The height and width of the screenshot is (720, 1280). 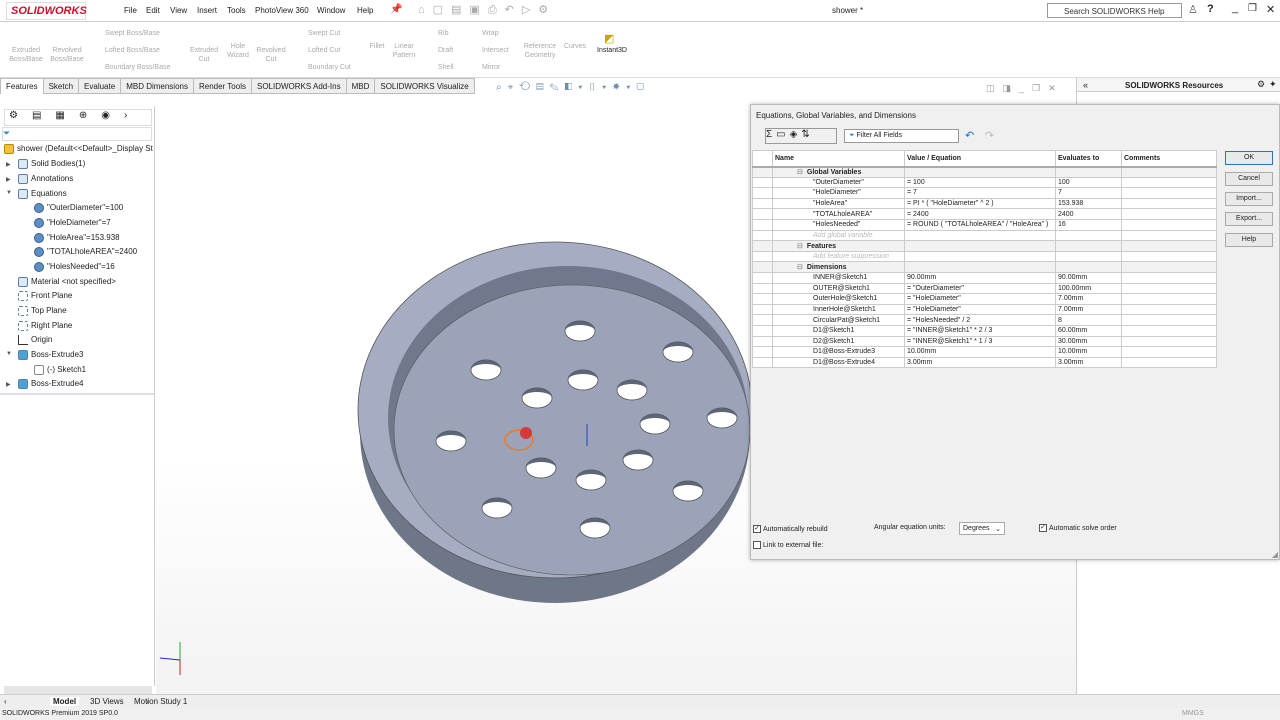 What do you see at coordinates (1210, 9) in the screenshot?
I see `help-icon: ?` at bounding box center [1210, 9].